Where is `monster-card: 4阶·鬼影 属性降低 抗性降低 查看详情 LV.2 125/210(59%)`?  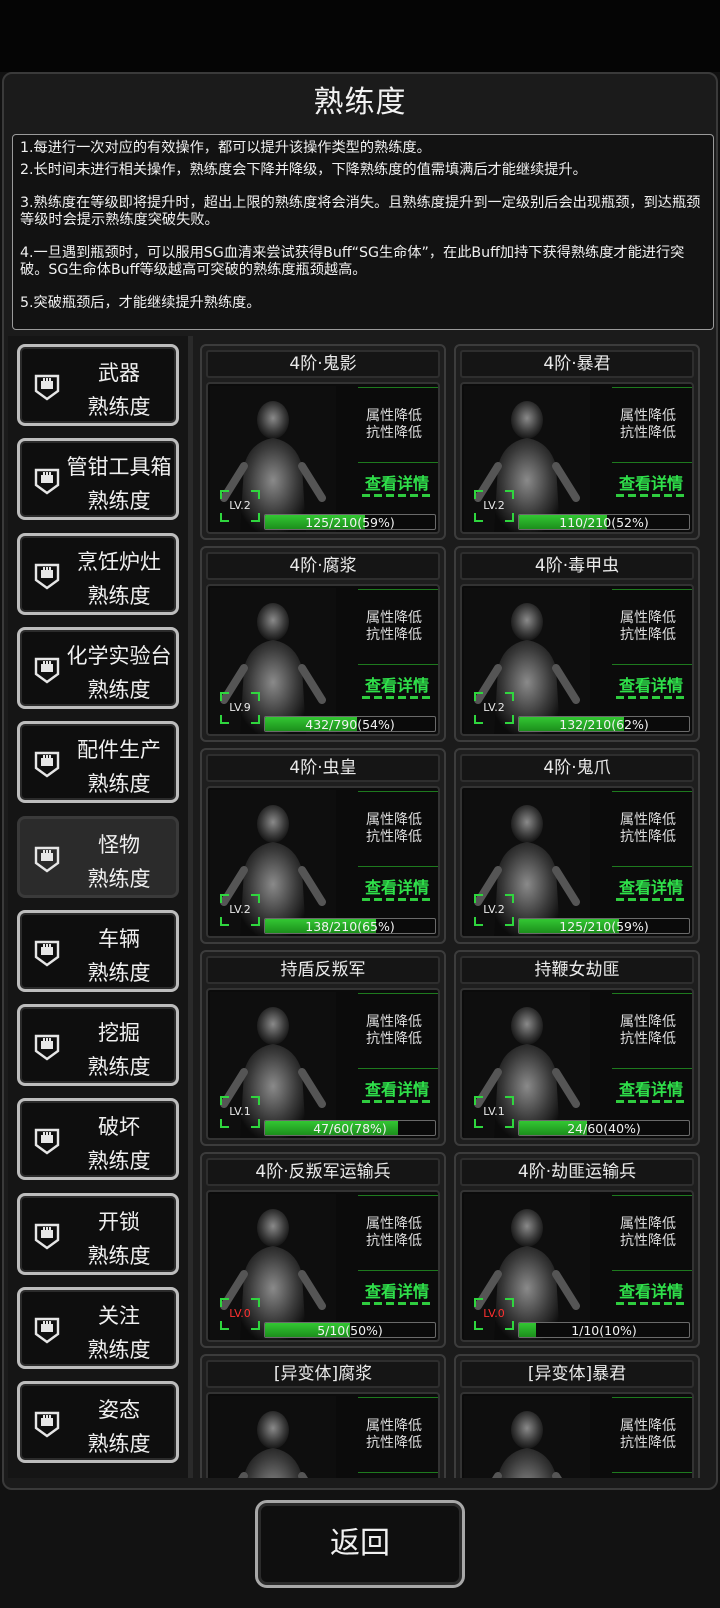 monster-card: 4阶·鬼影 属性降低 抗性降低 查看详情 LV.2 125/210(59%) is located at coordinates (323, 442).